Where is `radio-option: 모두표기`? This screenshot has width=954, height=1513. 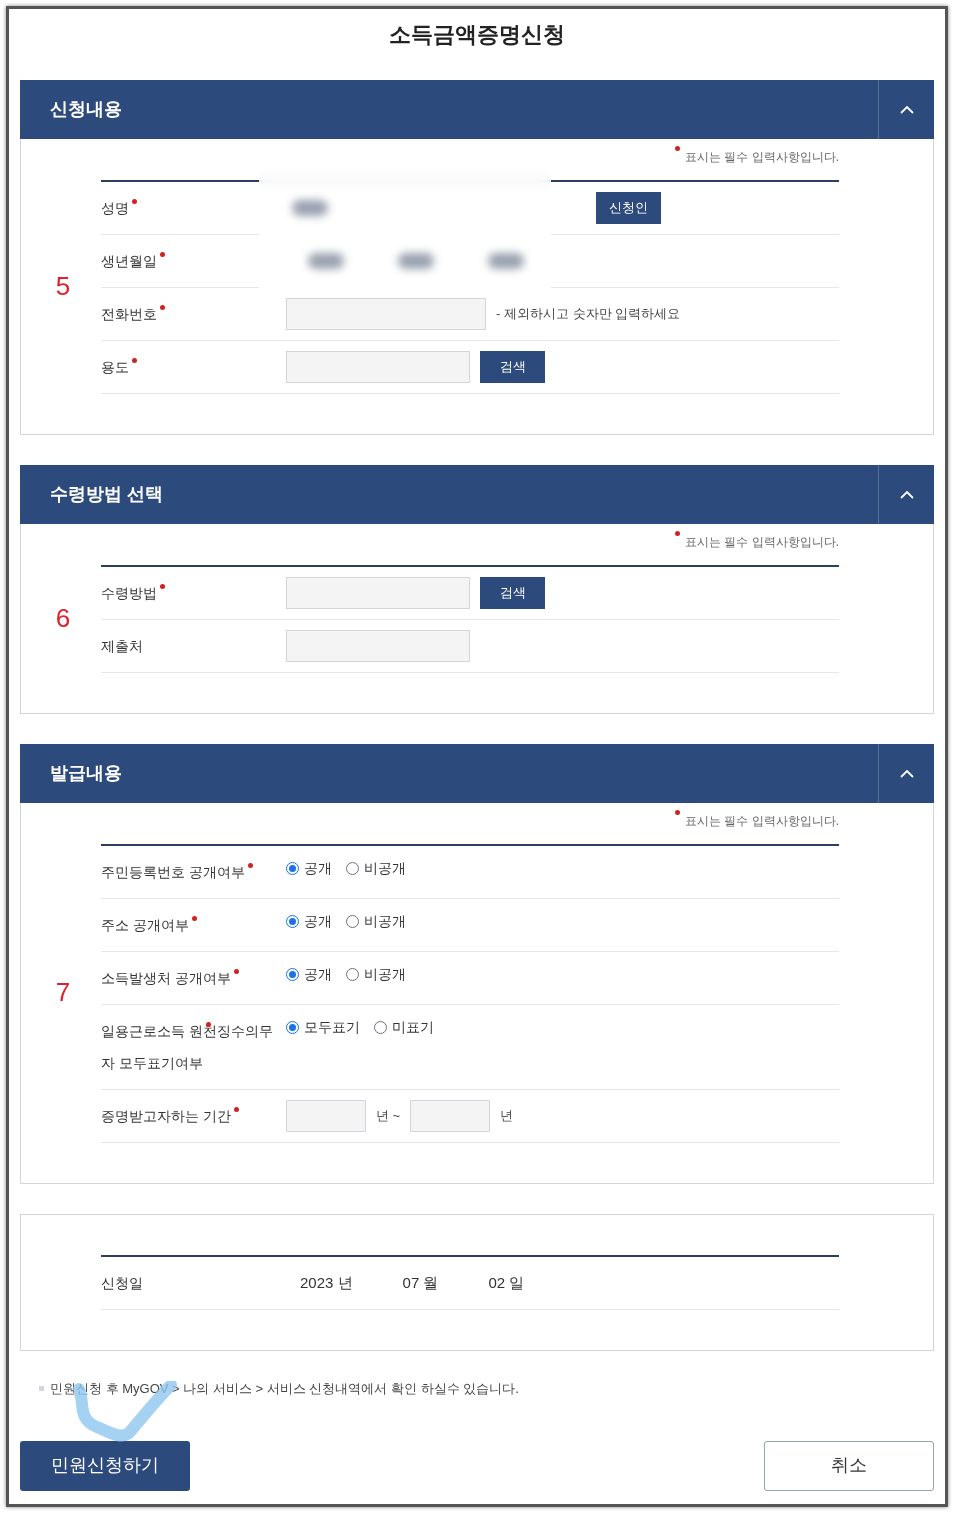 radio-option: 모두표기 is located at coordinates (323, 1027).